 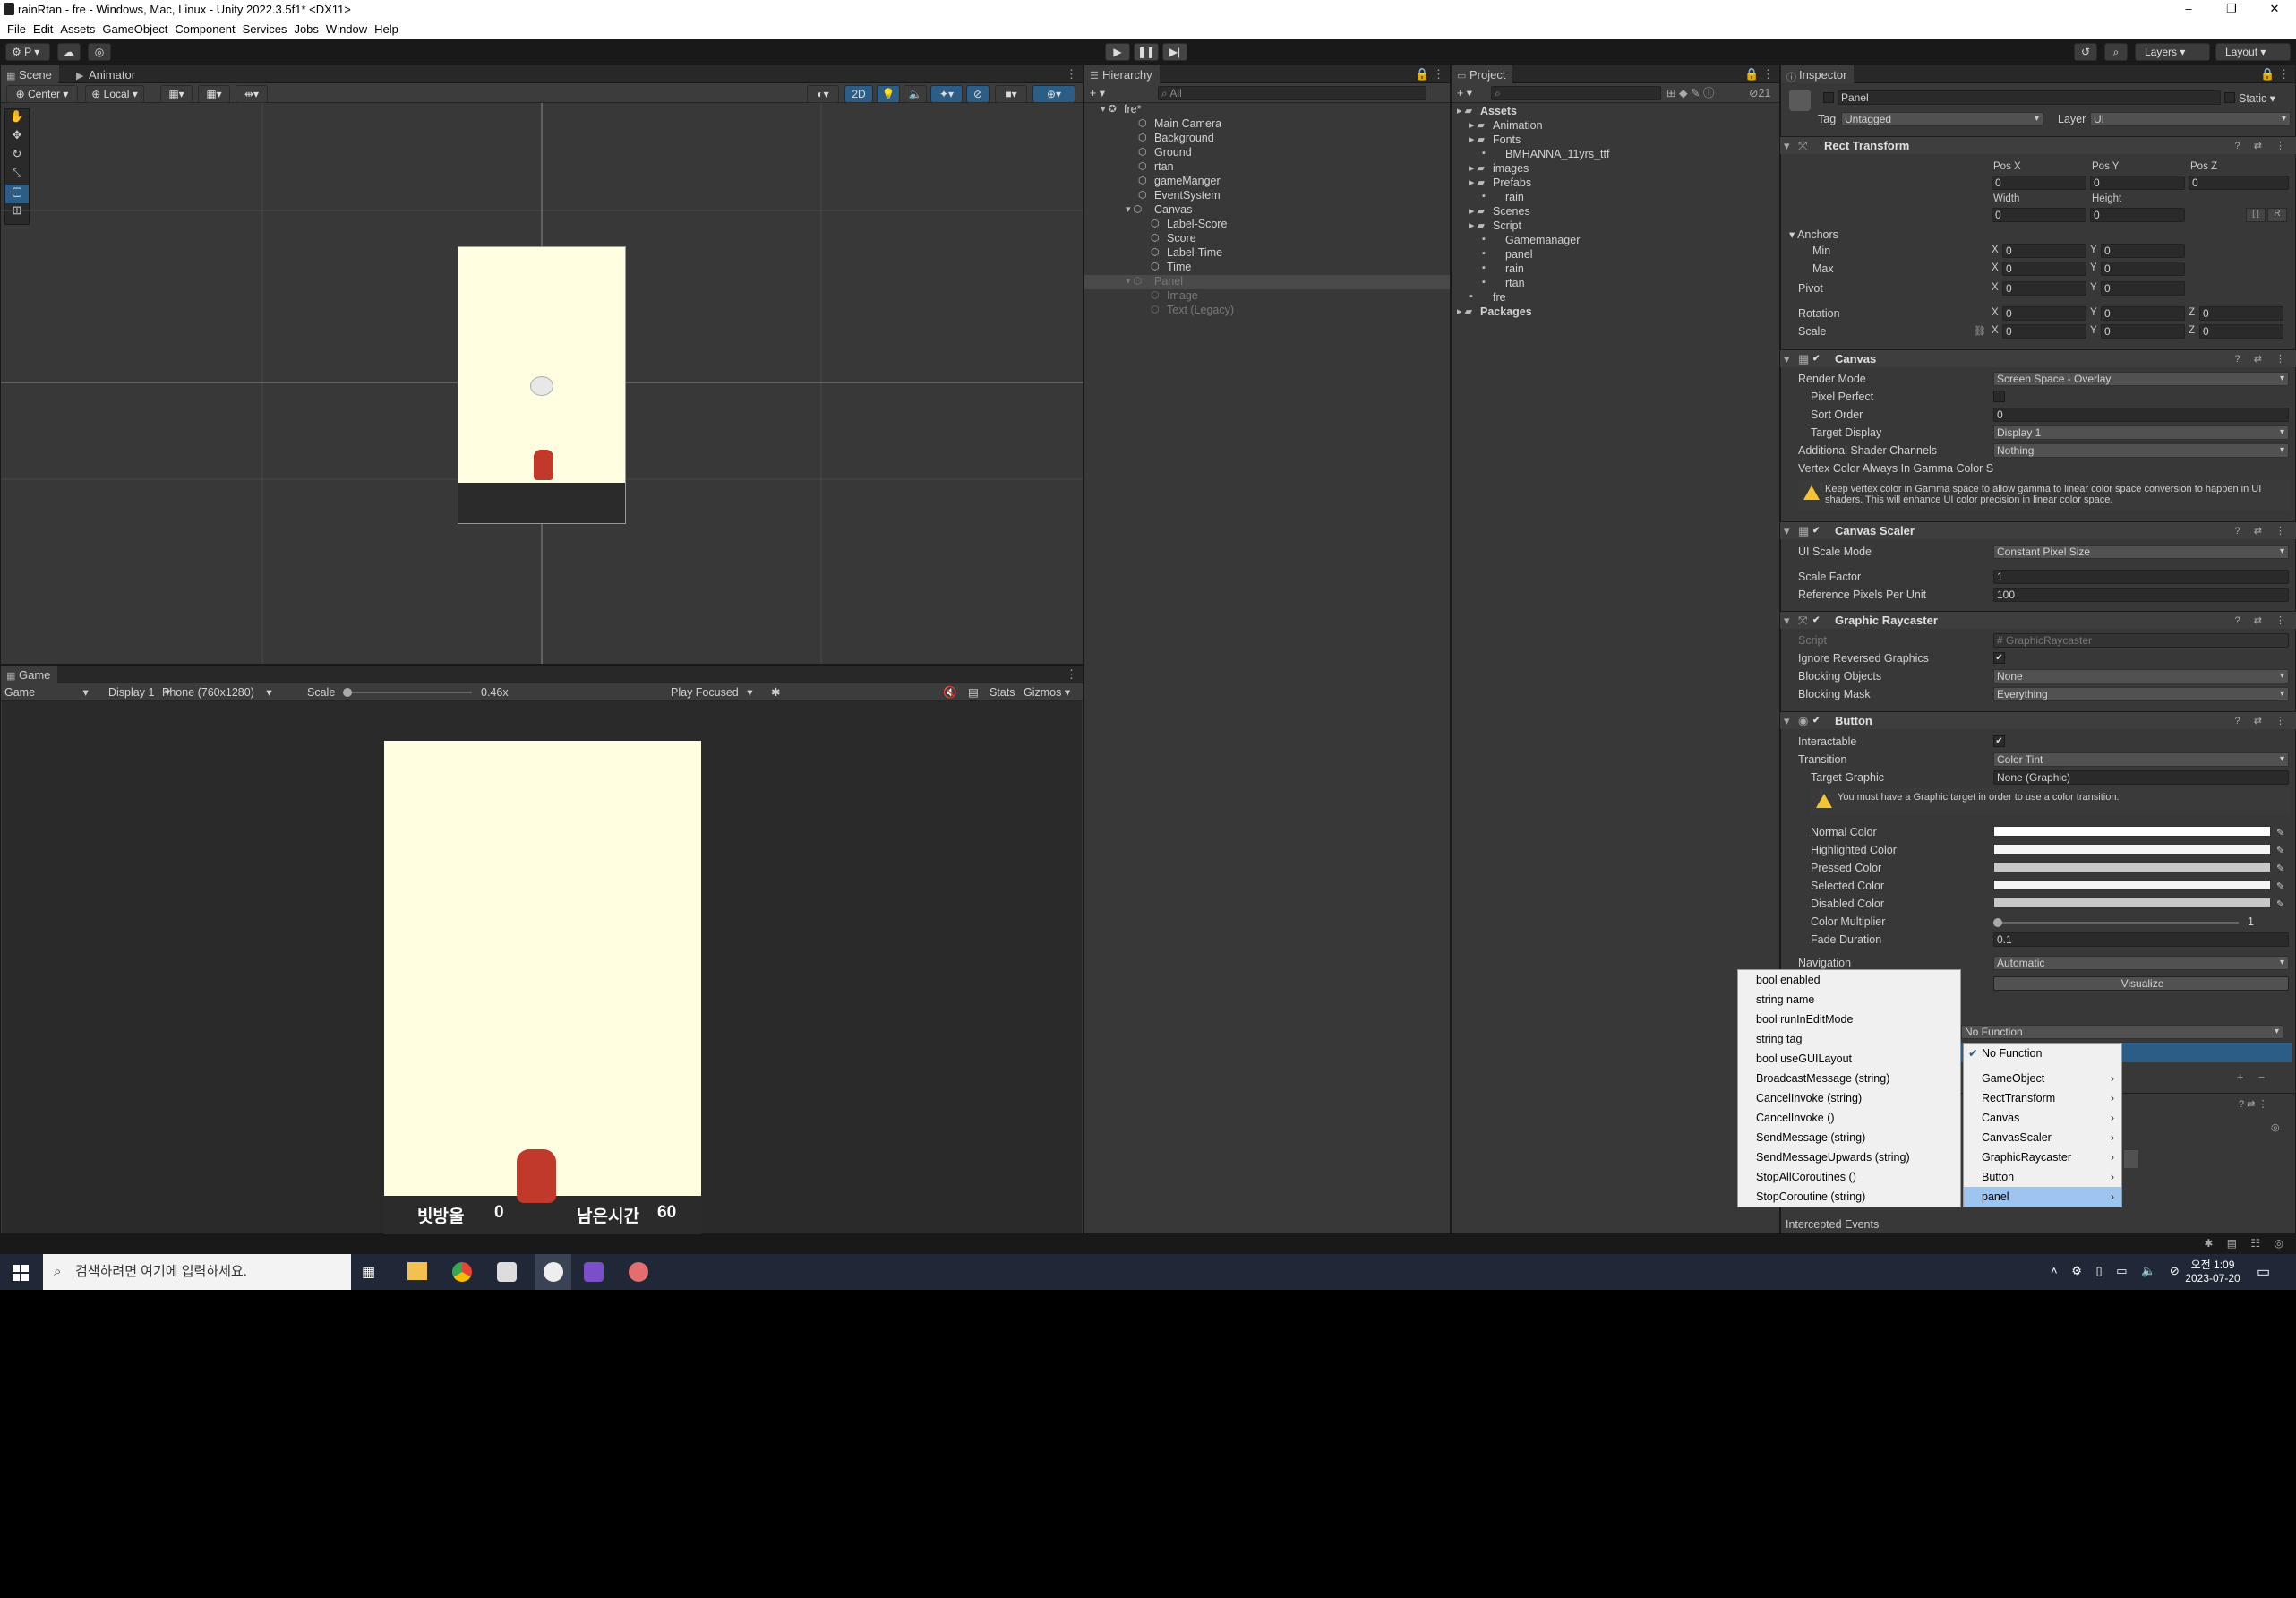 What do you see at coordinates (1047, 692) in the screenshot?
I see `gizmos-dropdown: Gizmos ▾` at bounding box center [1047, 692].